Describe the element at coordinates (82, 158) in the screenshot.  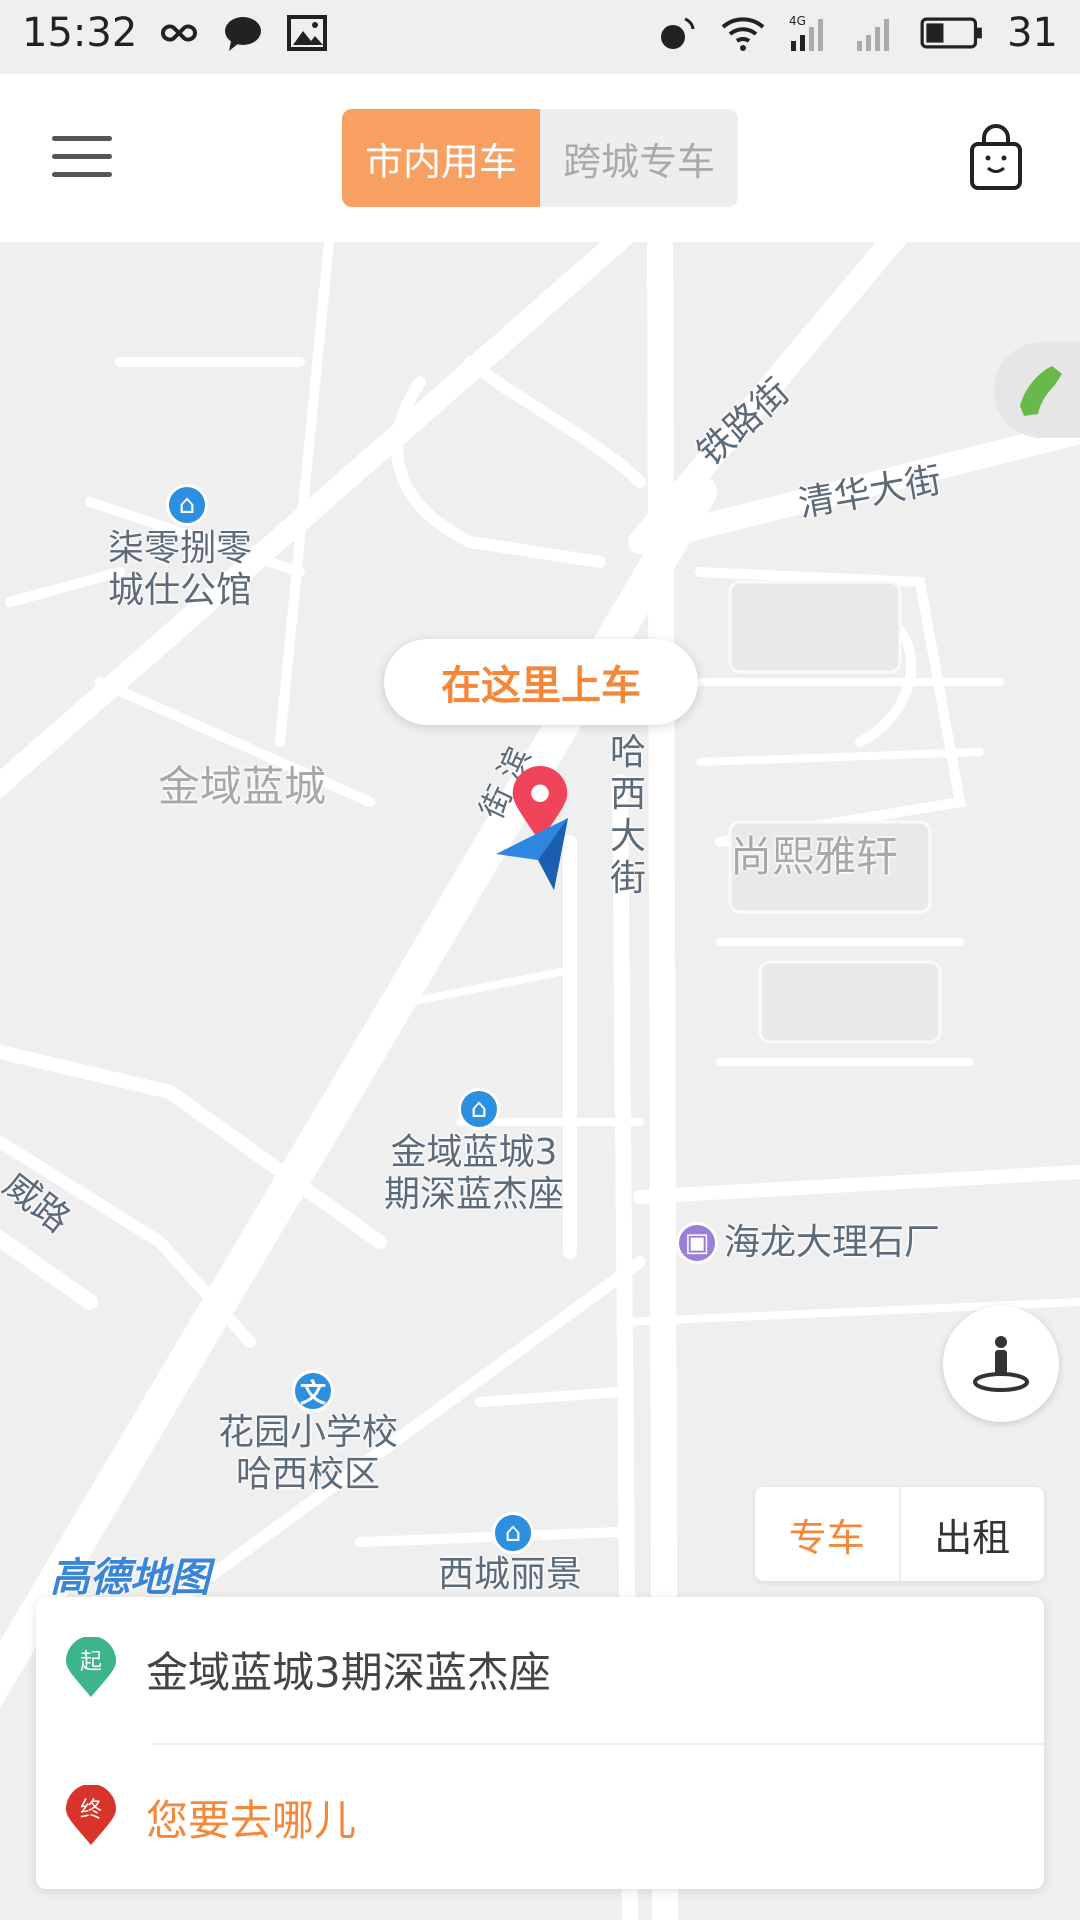
I see `hamburger-menu-icon` at that location.